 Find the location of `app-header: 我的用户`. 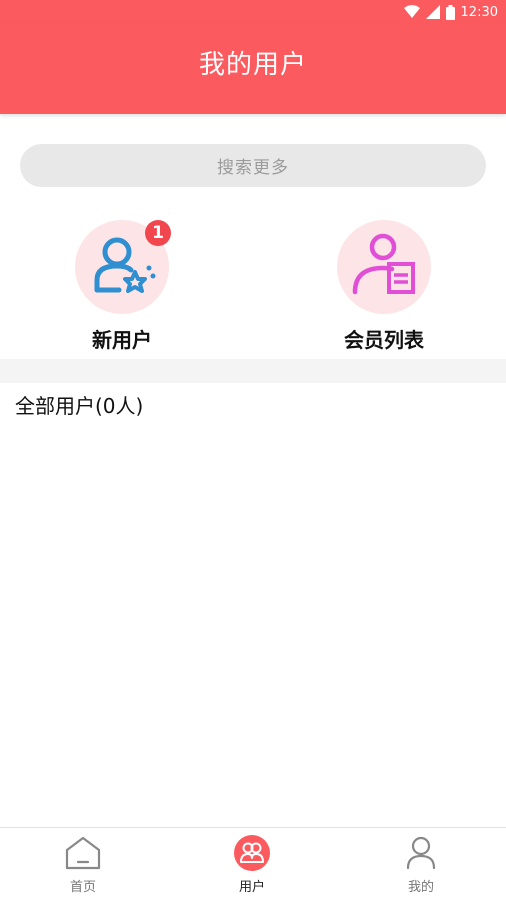

app-header: 我的用户 is located at coordinates (253, 69).